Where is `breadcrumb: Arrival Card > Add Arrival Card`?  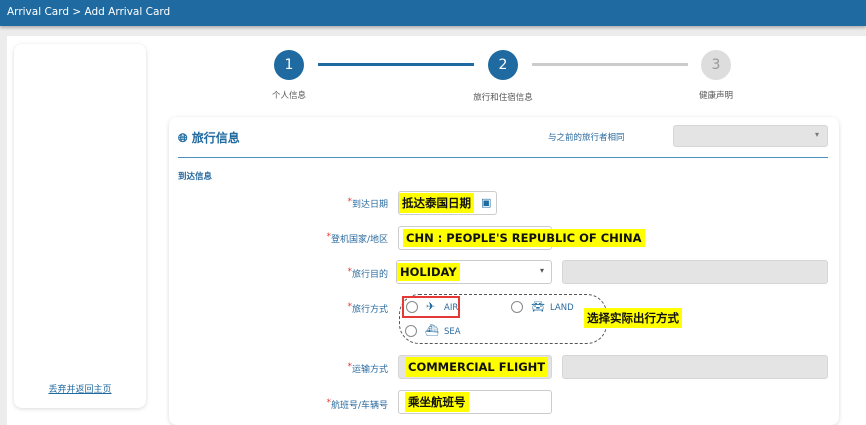 breadcrumb: Arrival Card > Add Arrival Card is located at coordinates (433, 13).